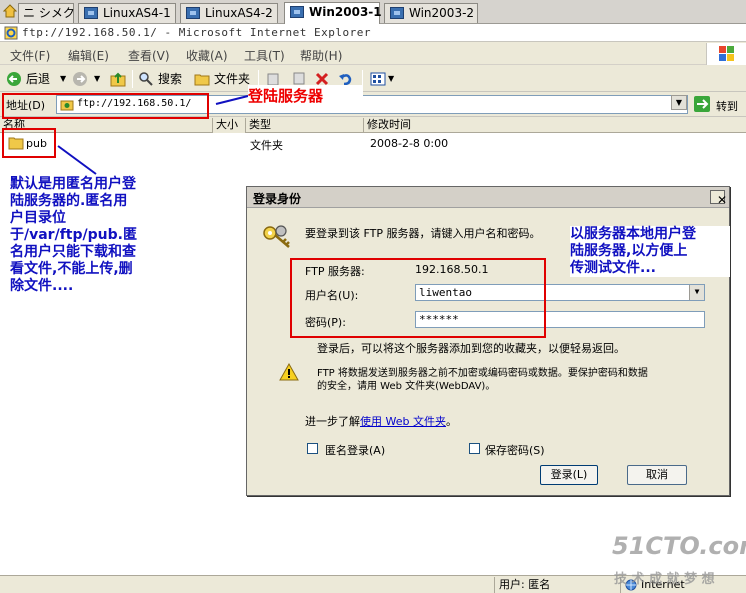  What do you see at coordinates (306, 95) in the screenshot?
I see `annotation-login-server: 登陆服务器` at bounding box center [306, 95].